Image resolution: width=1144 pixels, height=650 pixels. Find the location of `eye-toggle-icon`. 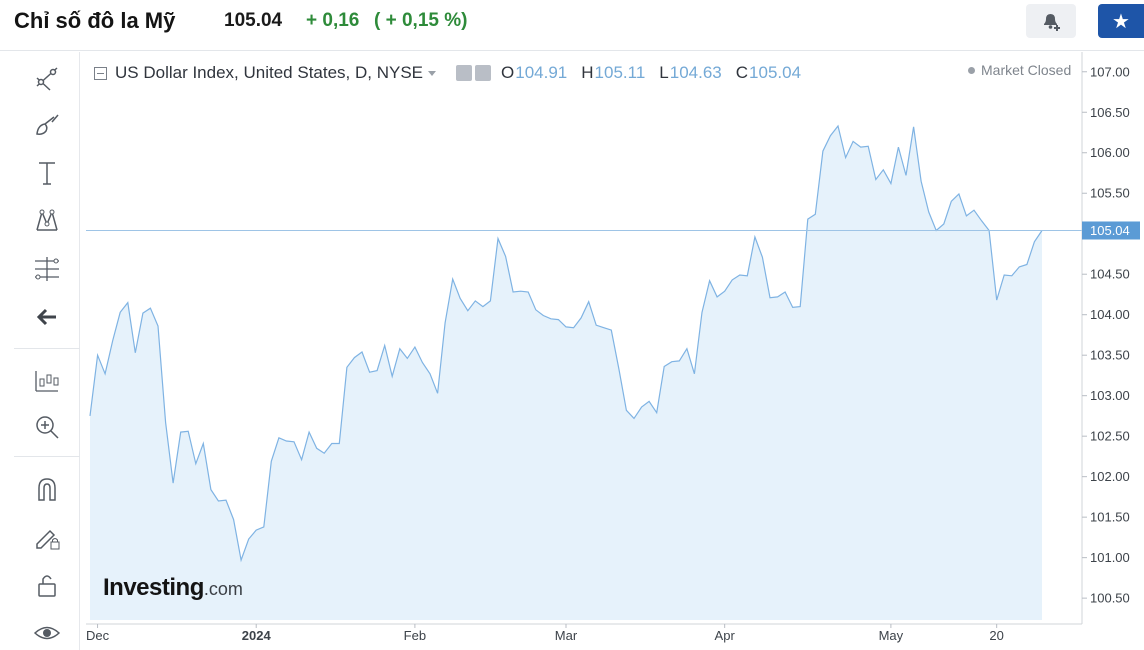

eye-toggle-icon is located at coordinates (464, 73).